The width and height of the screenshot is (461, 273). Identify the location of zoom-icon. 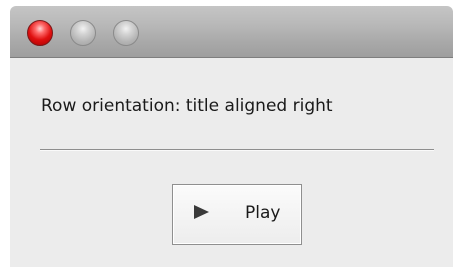
(126, 33).